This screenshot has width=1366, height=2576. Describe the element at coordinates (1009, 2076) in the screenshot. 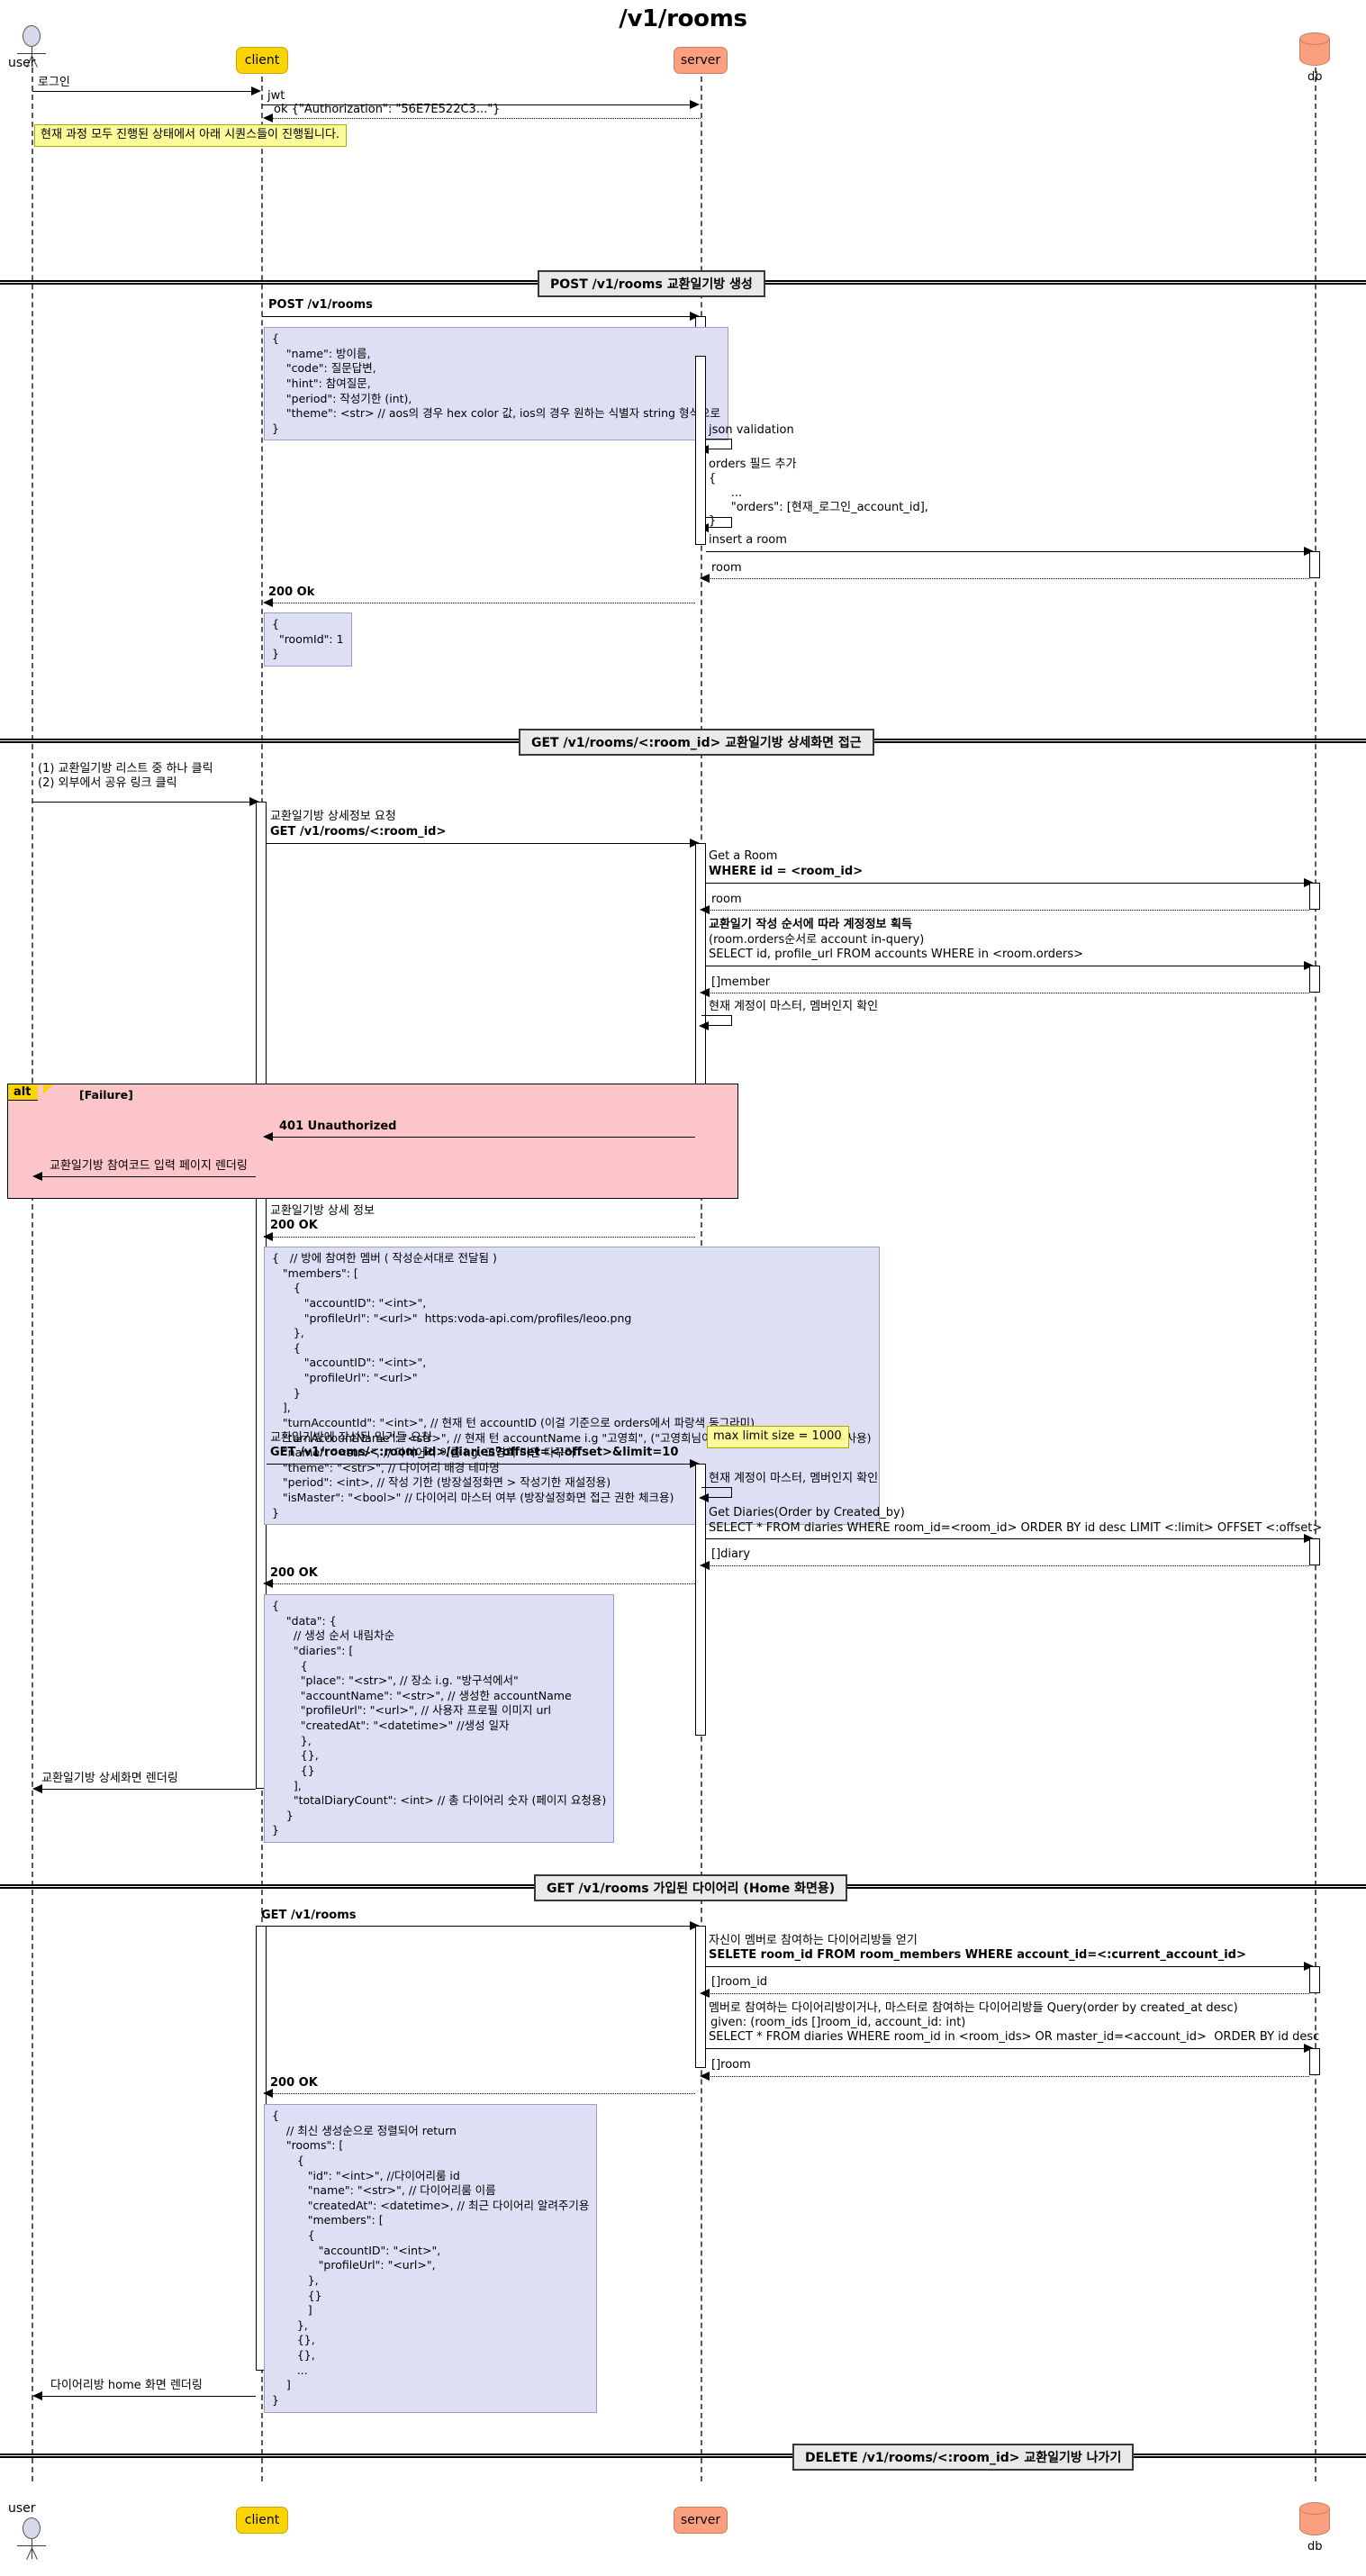

I see `msg-rooms-return-line` at that location.